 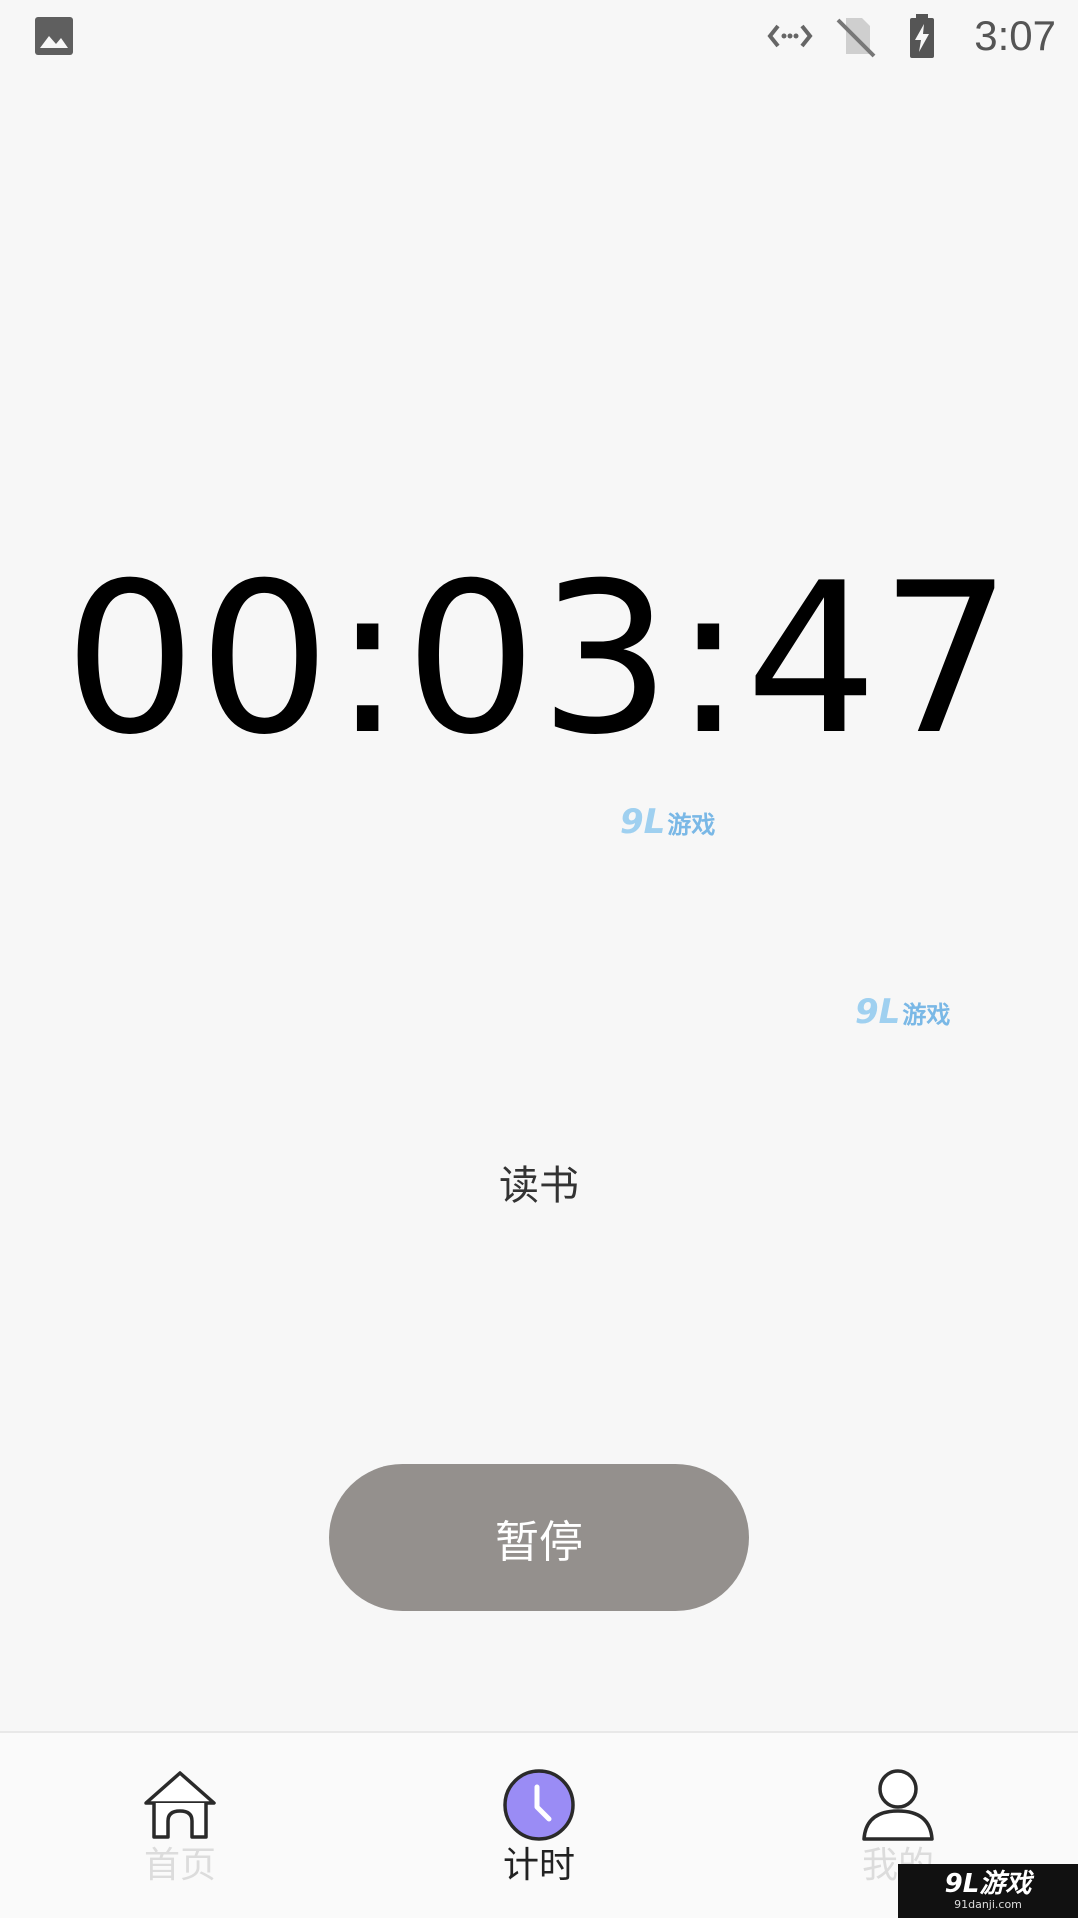 What do you see at coordinates (180, 1805) in the screenshot?
I see `home-icon` at bounding box center [180, 1805].